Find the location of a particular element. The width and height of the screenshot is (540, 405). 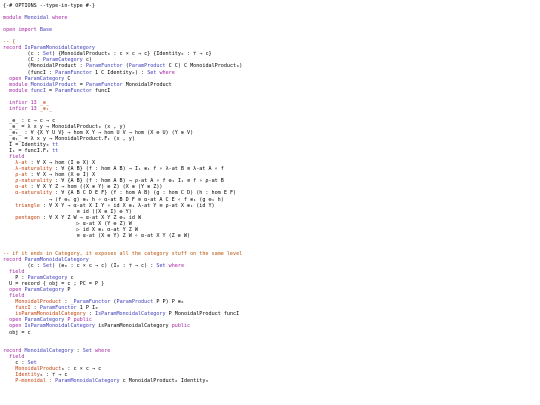

code-token-text: ) (⊗ is located at coordinates (58, 266).